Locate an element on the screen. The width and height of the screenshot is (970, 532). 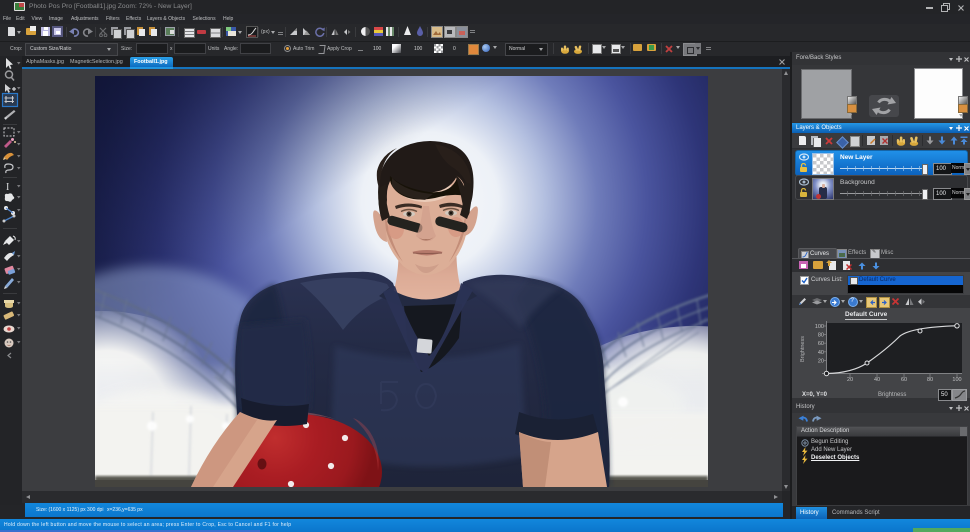
svg-text: I is located at coordinates (7, 187).